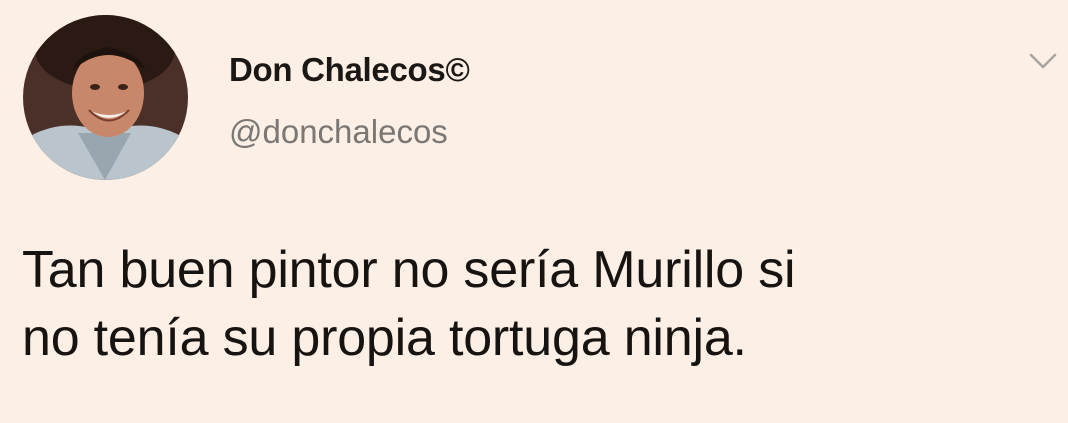  What do you see at coordinates (1043, 61) in the screenshot?
I see `chevron-down-icon` at bounding box center [1043, 61].